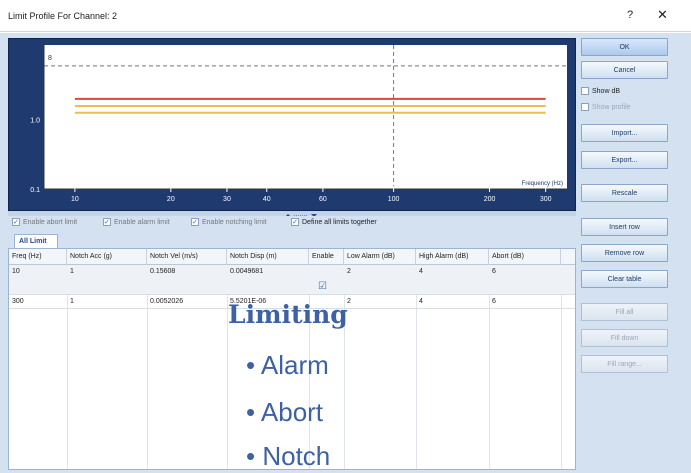  What do you see at coordinates (171, 199) in the screenshot?
I see `x-tick-label: 20` at bounding box center [171, 199].